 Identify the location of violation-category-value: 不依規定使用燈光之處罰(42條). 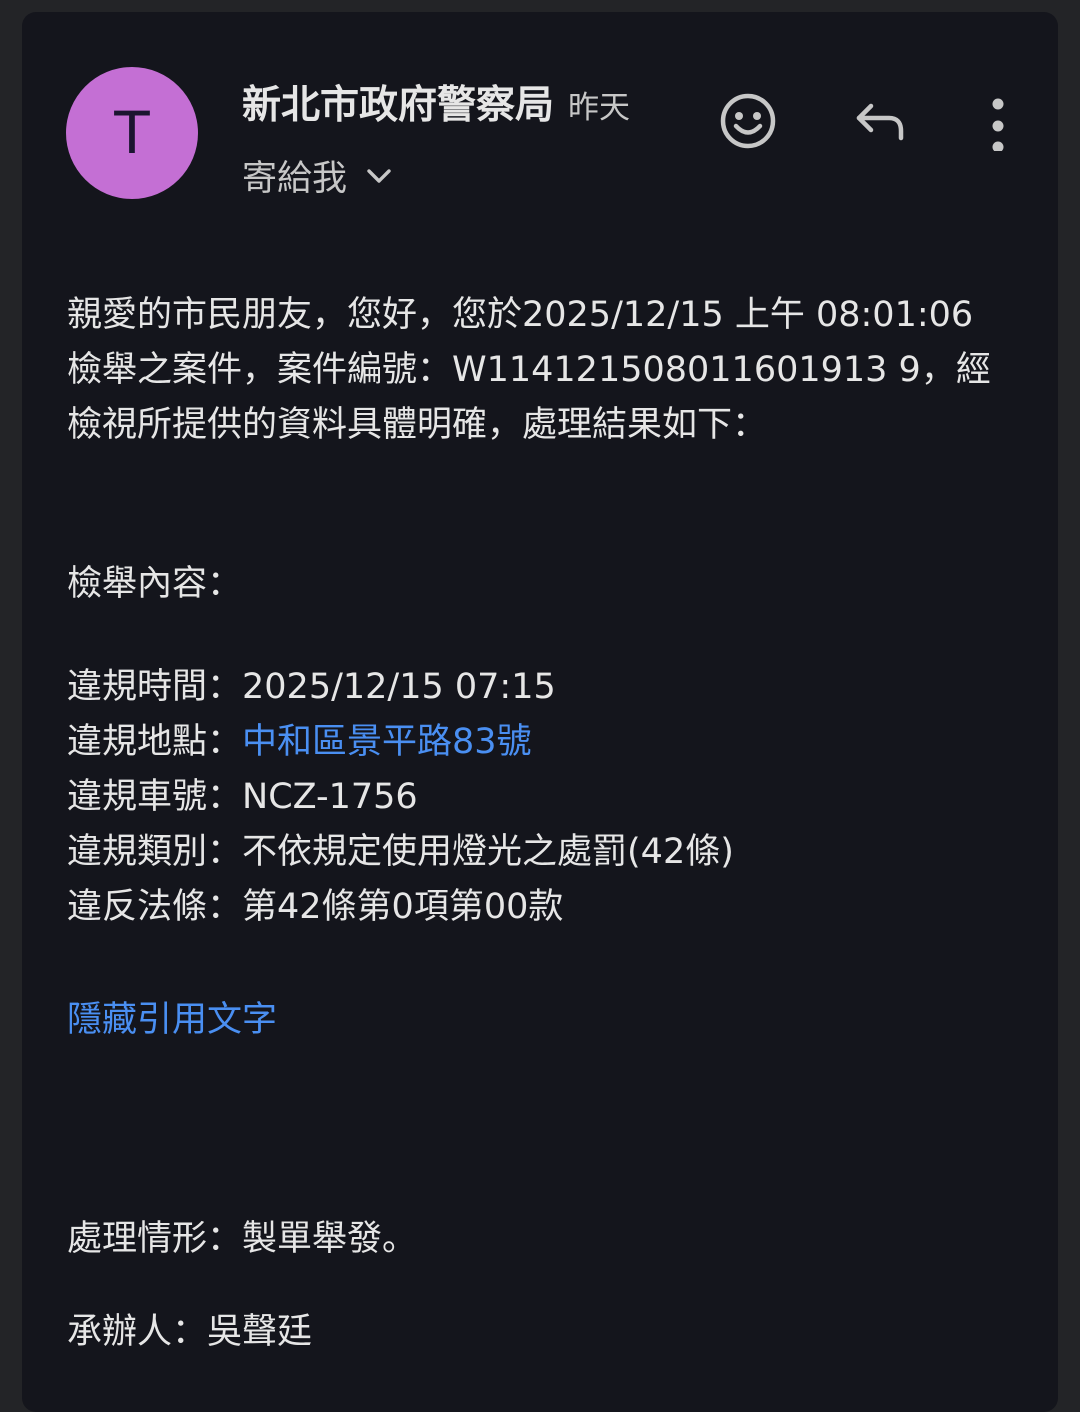
(488, 852).